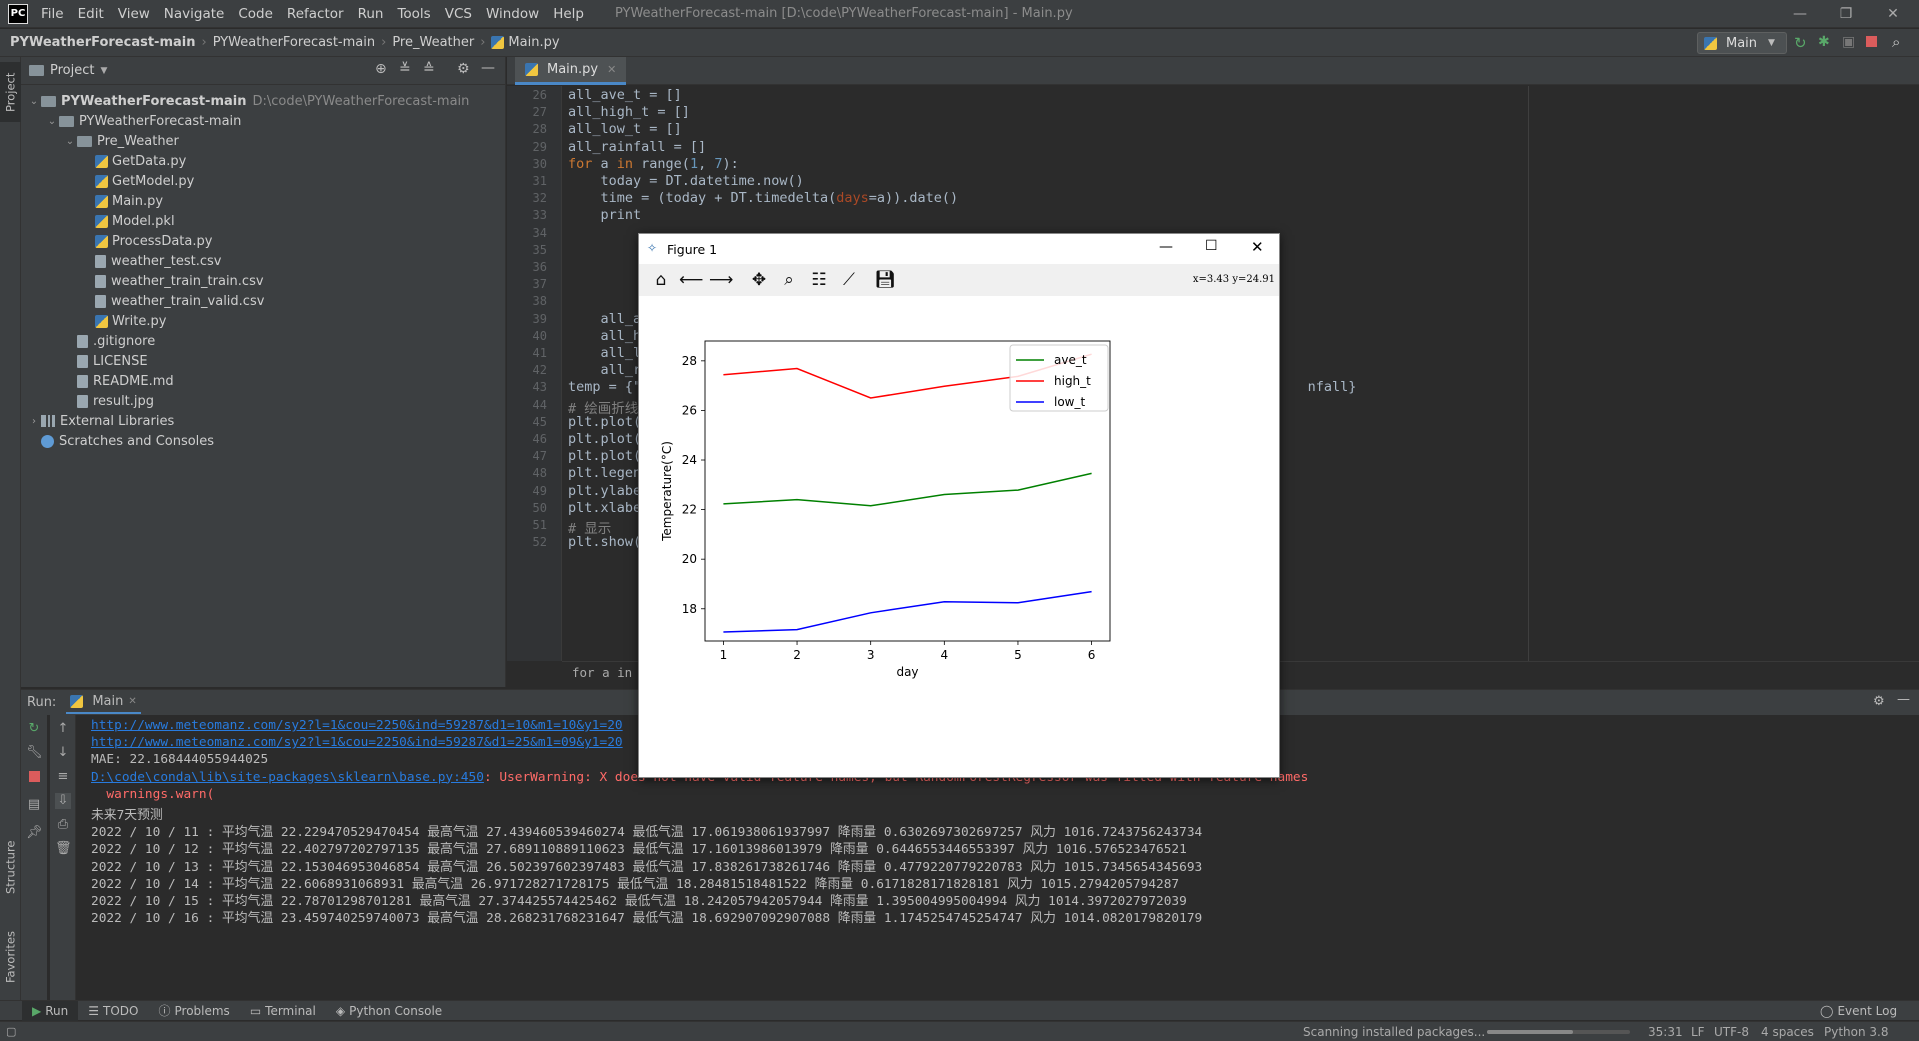  I want to click on tree-item: LICENSE, so click(105, 361).